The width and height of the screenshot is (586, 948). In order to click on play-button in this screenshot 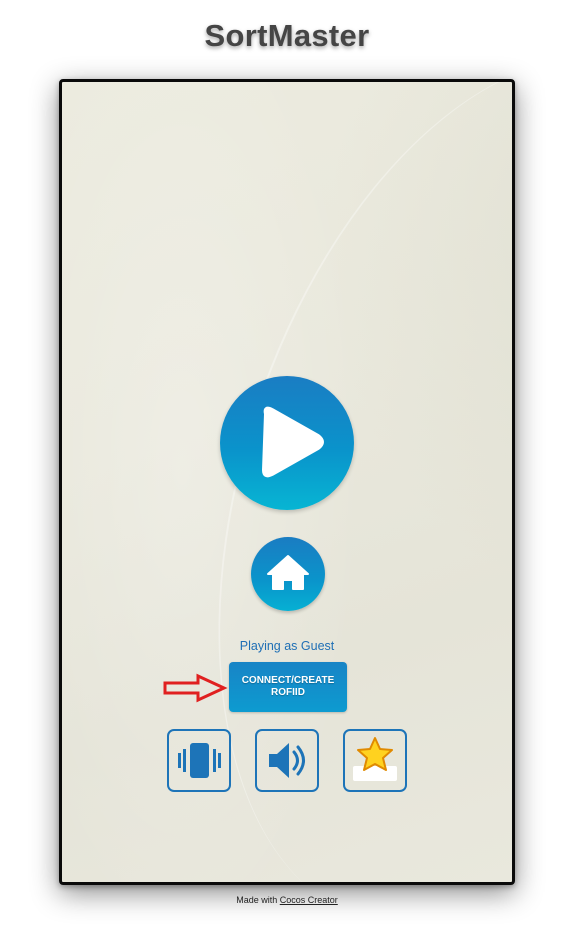, I will do `click(287, 443)`.